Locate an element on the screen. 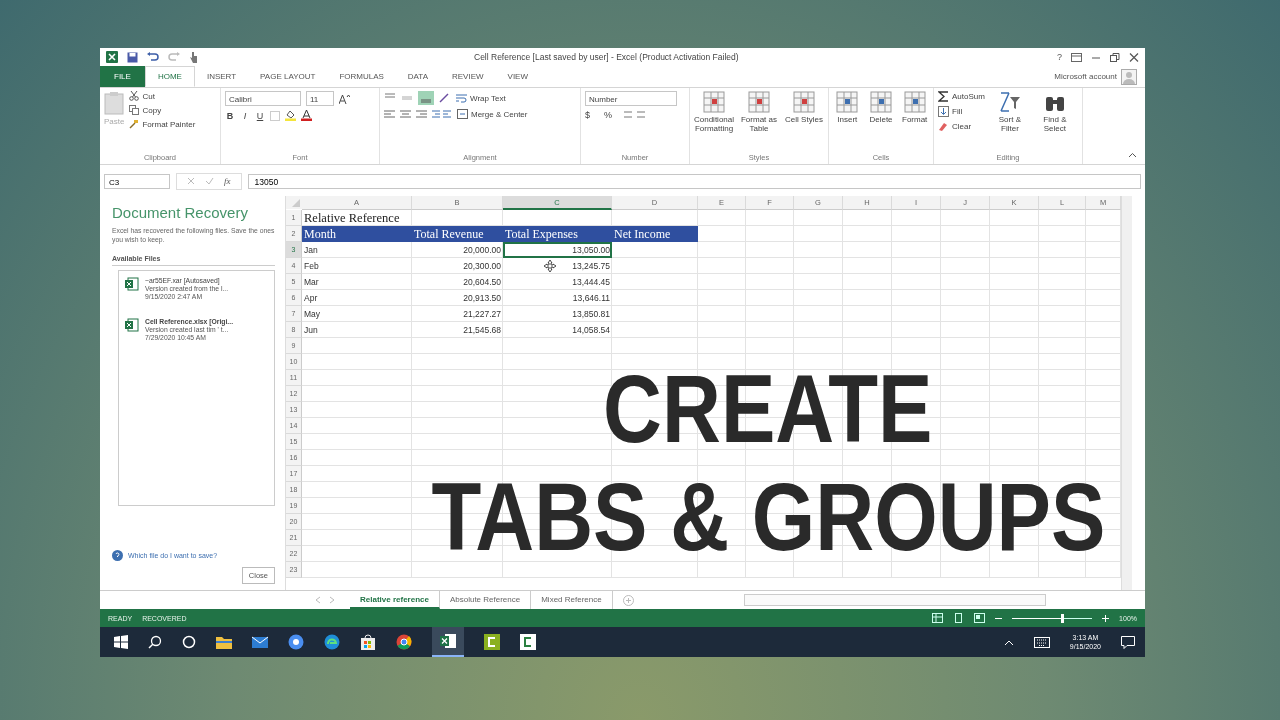  table-cell-text: 14,058.54 is located at coordinates (591, 330).